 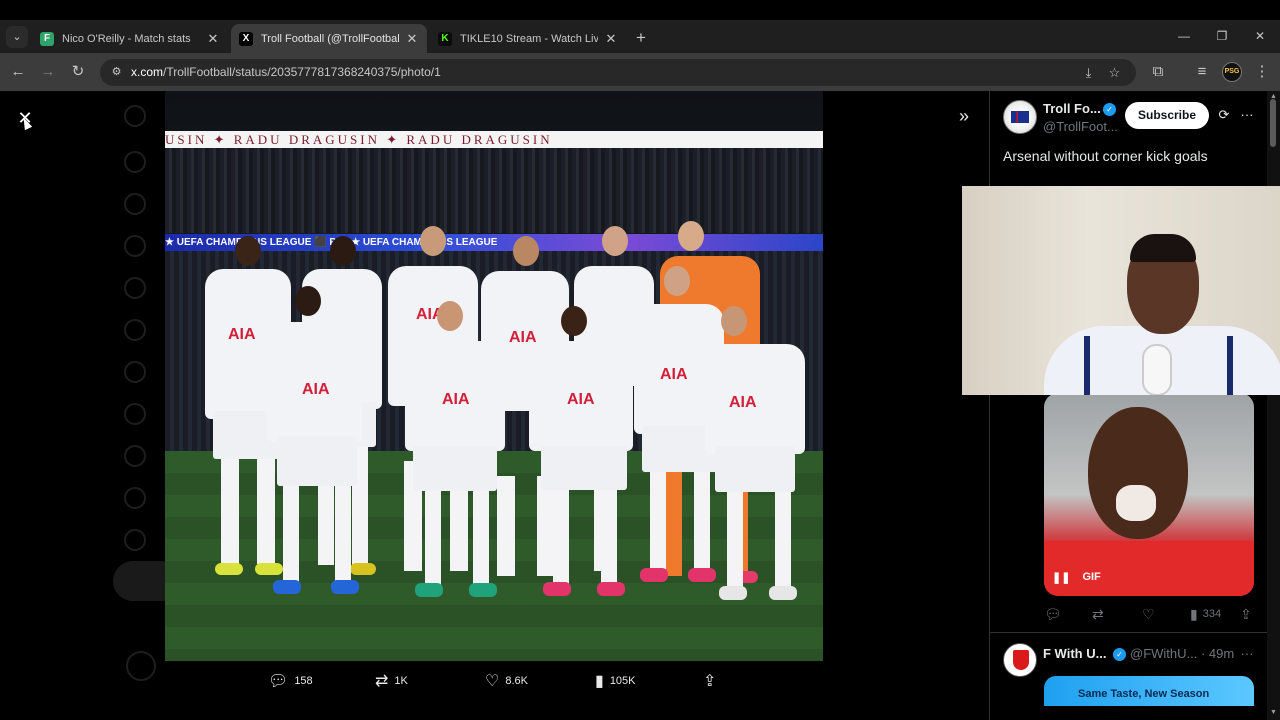 What do you see at coordinates (1262, 72) in the screenshot?
I see `menu-kebab-icon: ⋮` at bounding box center [1262, 72].